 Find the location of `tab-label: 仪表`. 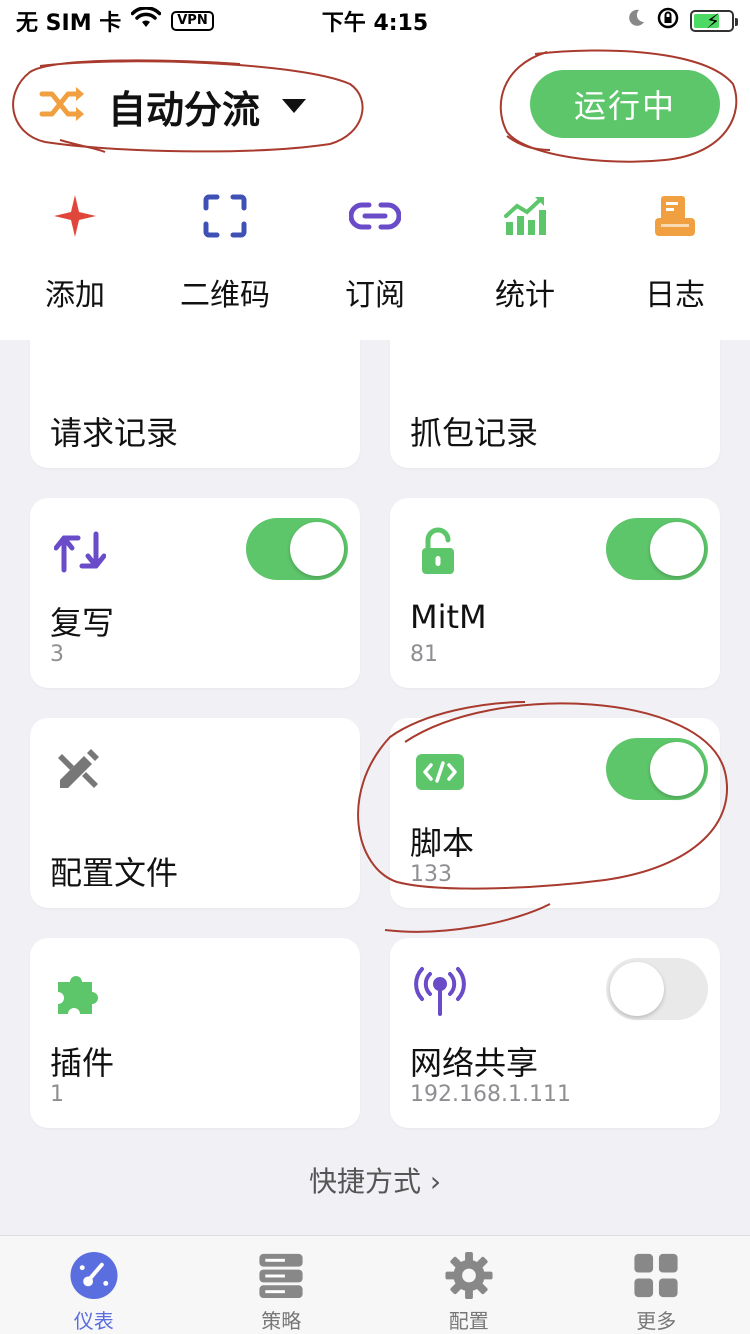

tab-label: 仪表 is located at coordinates (93, 1321).